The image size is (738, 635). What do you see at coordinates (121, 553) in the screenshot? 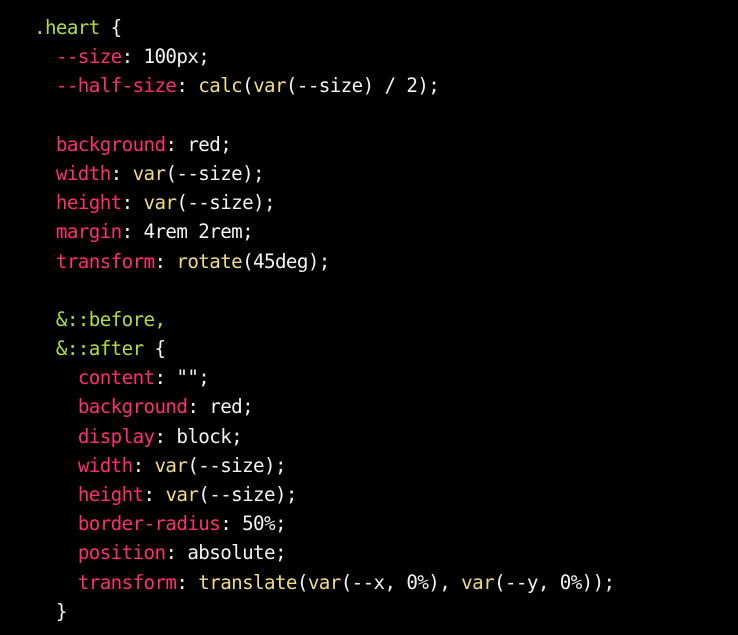
I see `property-token: position` at bounding box center [121, 553].